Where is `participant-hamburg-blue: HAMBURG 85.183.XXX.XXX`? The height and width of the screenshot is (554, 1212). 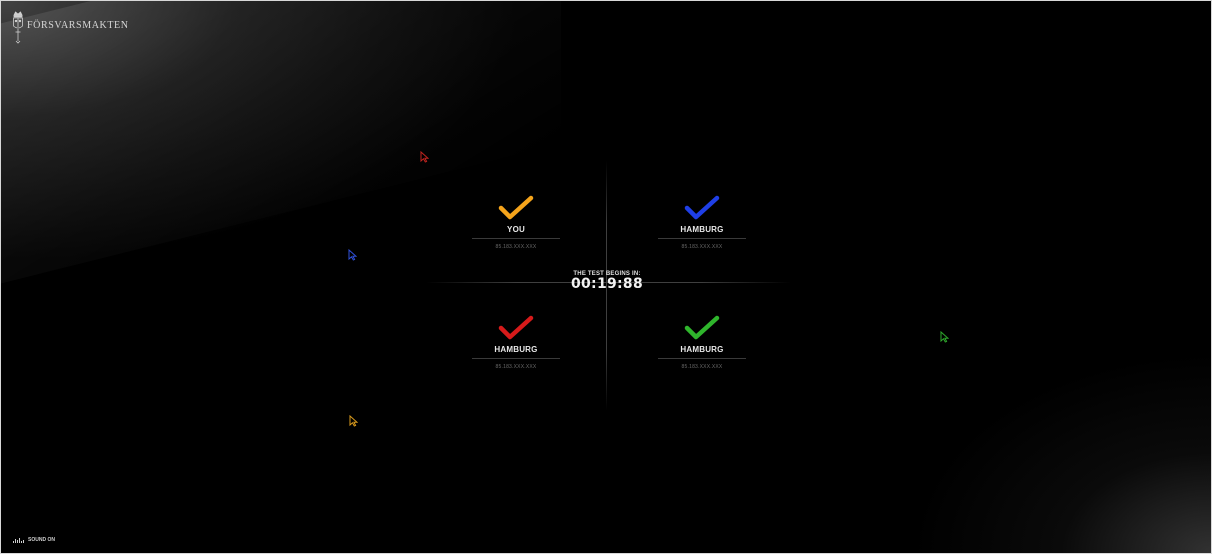
participant-hamburg-blue: HAMBURG 85.183.XXX.XXX is located at coordinates (702, 222).